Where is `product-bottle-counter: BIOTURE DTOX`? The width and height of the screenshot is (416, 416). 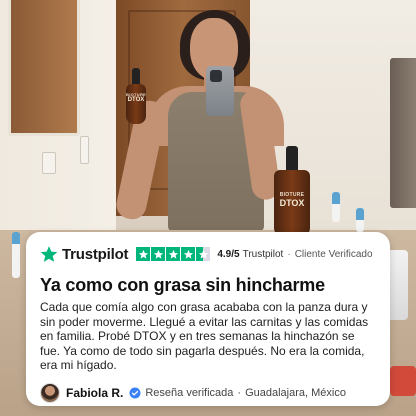
product-bottle-counter: BIOTURE DTOX is located at coordinates (292, 191).